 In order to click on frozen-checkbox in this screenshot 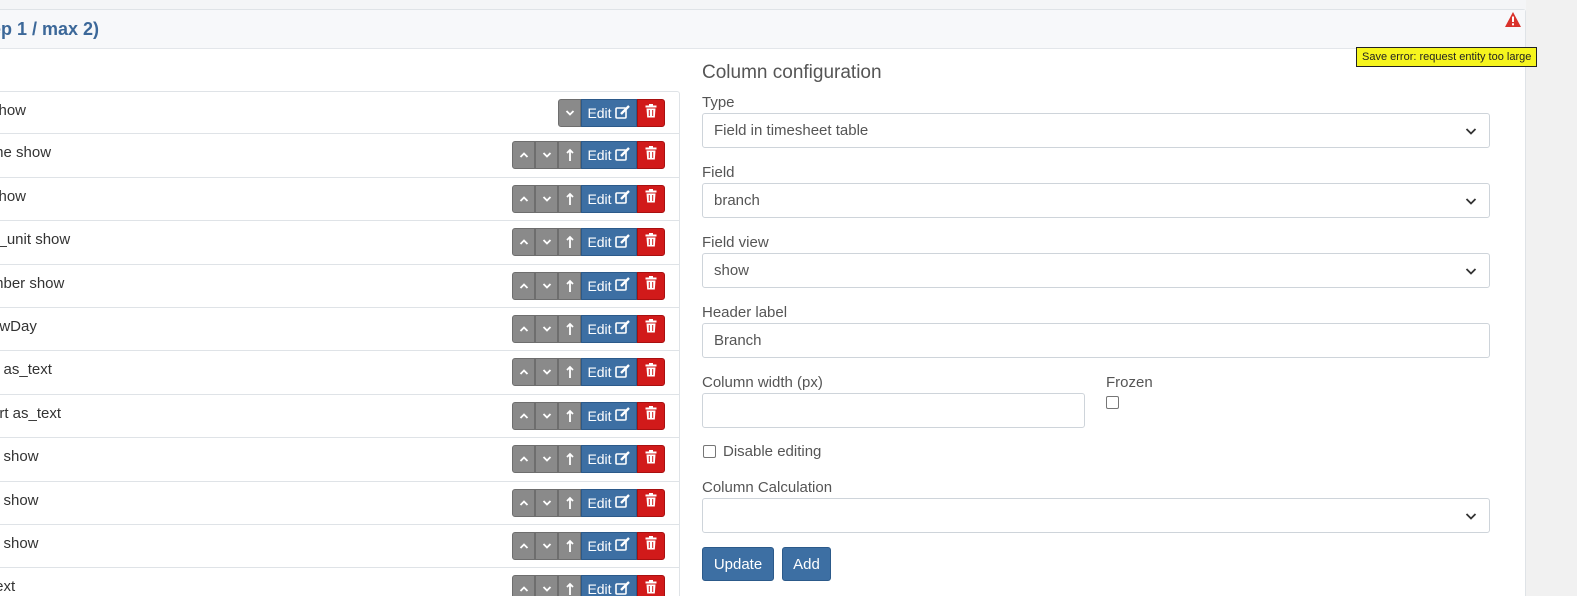, I will do `click(1112, 402)`.